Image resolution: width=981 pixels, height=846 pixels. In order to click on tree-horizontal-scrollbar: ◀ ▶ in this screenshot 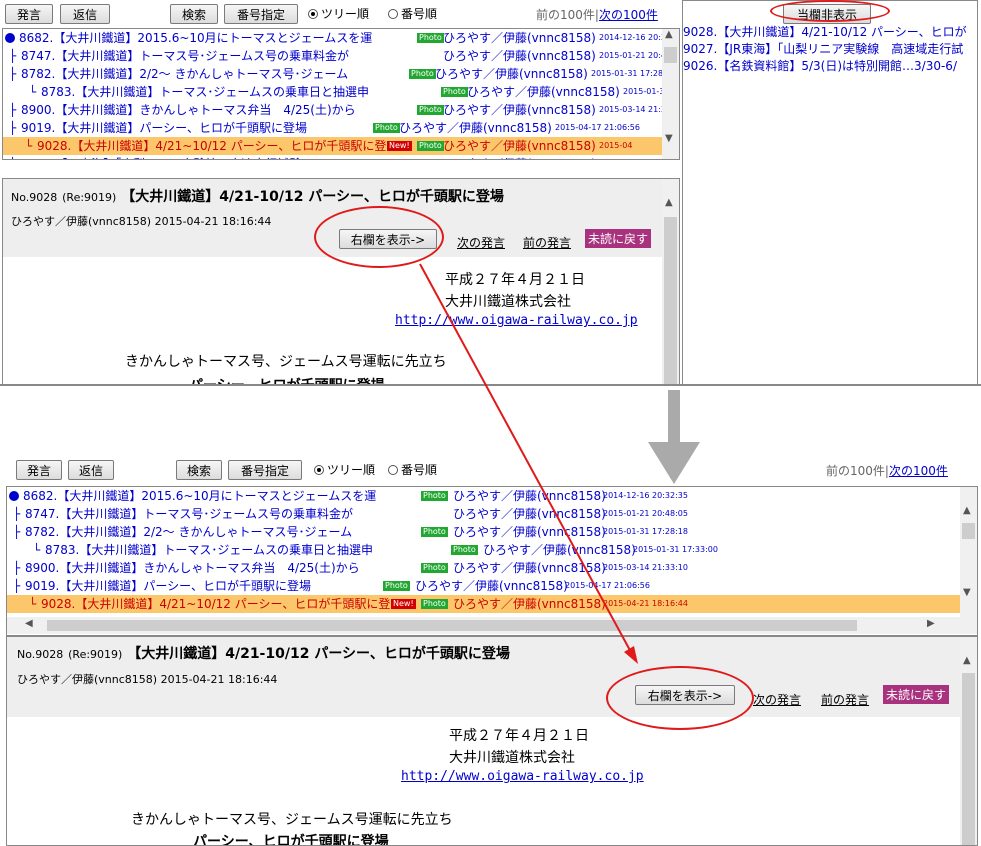, I will do `click(492, 625)`.